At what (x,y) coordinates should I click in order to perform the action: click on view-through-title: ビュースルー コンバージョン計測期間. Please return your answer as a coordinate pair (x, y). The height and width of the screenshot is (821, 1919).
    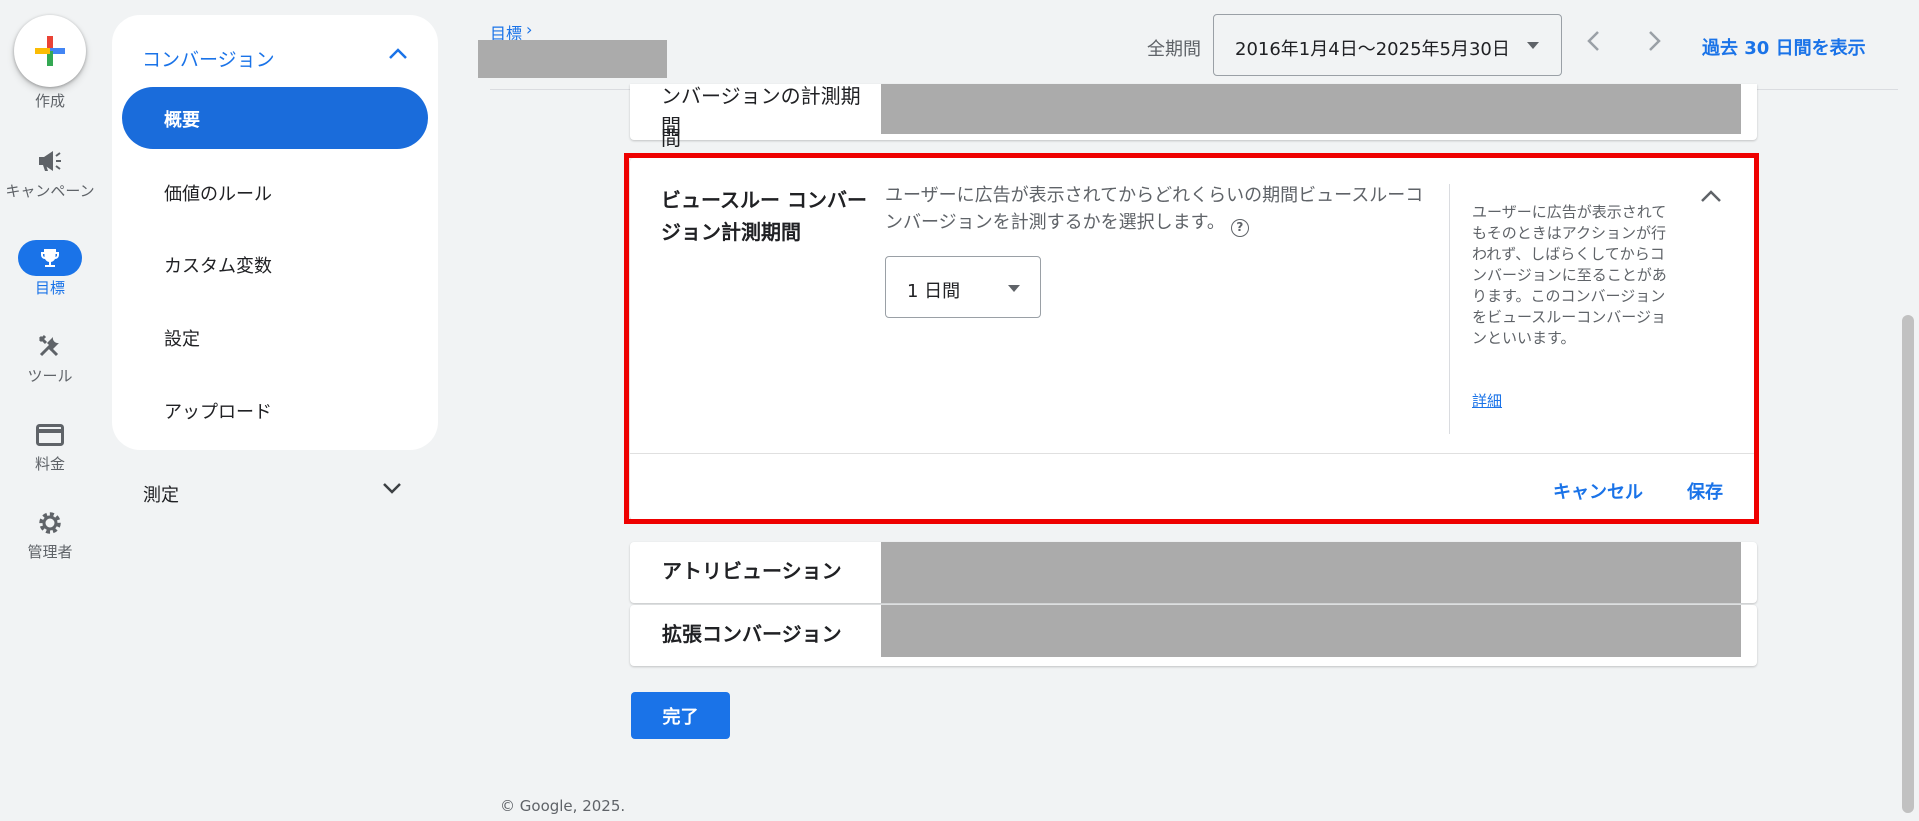
    Looking at the image, I should click on (764, 216).